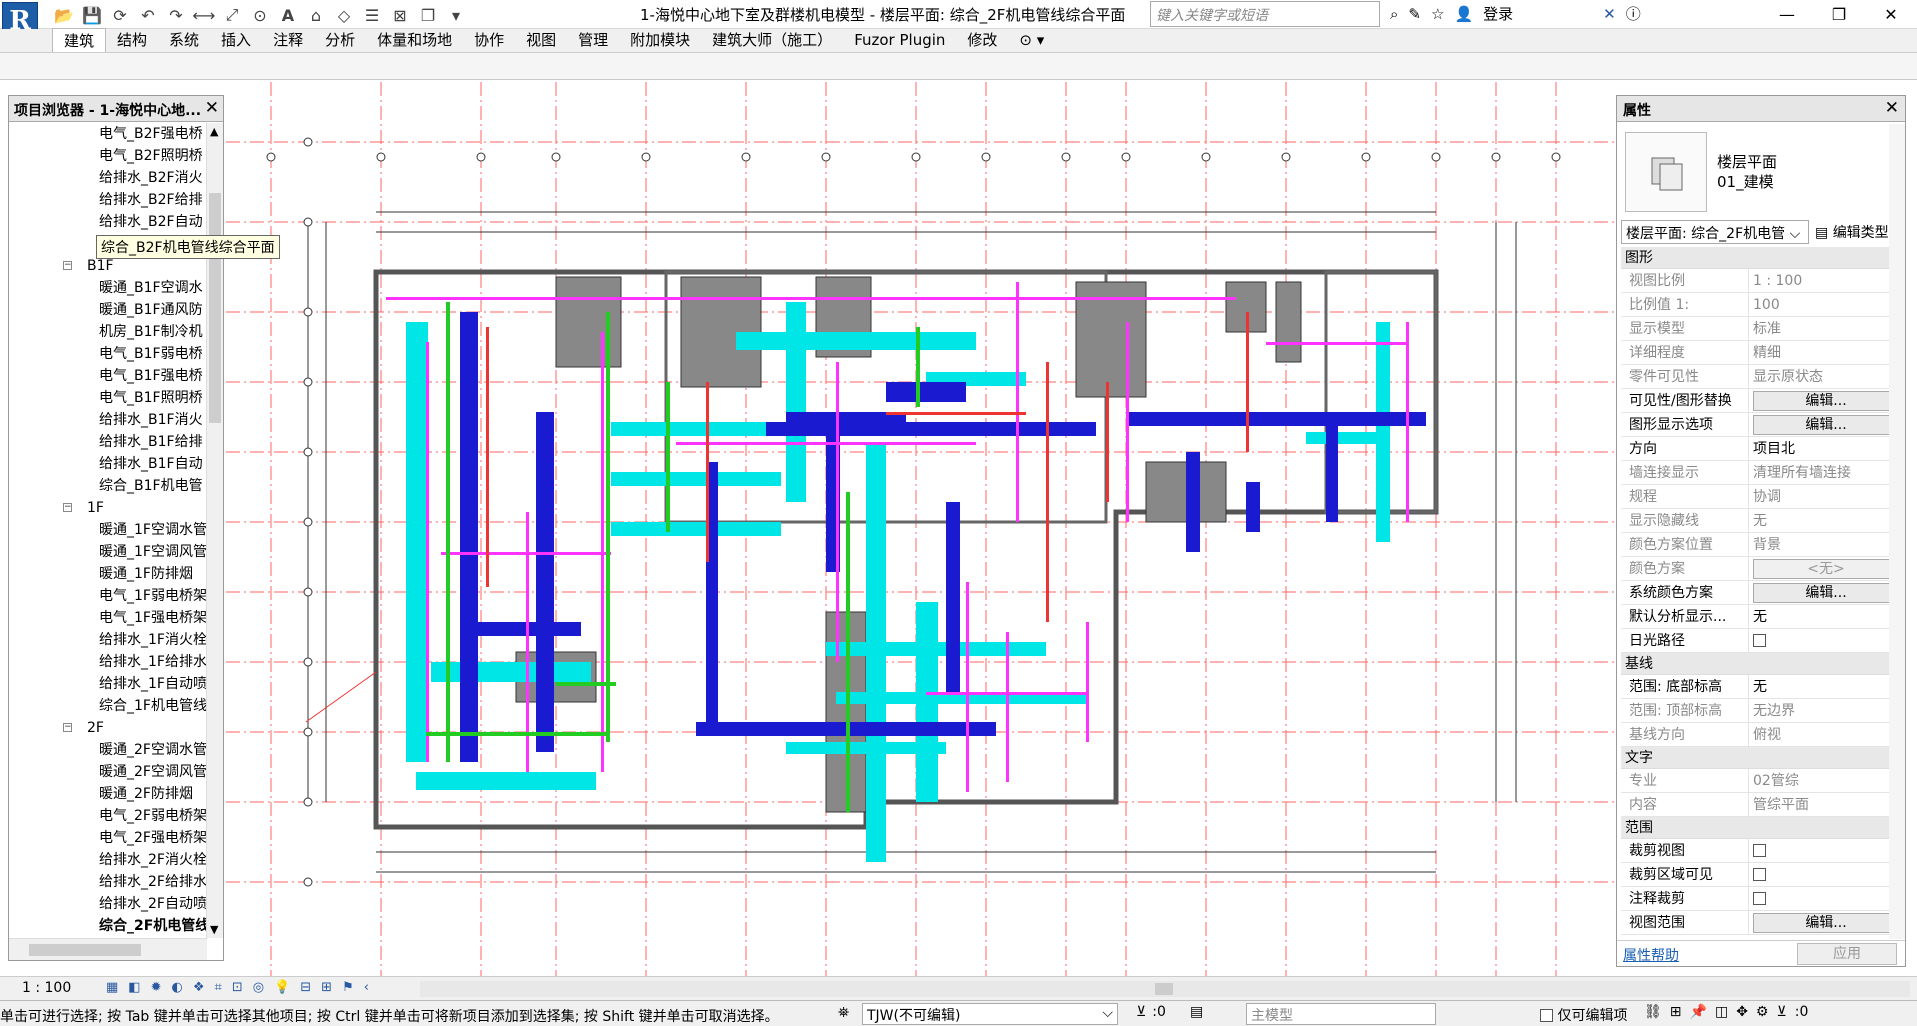 The image size is (1917, 1026). I want to click on ribbon-options-icon: ⊙ ▾, so click(1031, 40).